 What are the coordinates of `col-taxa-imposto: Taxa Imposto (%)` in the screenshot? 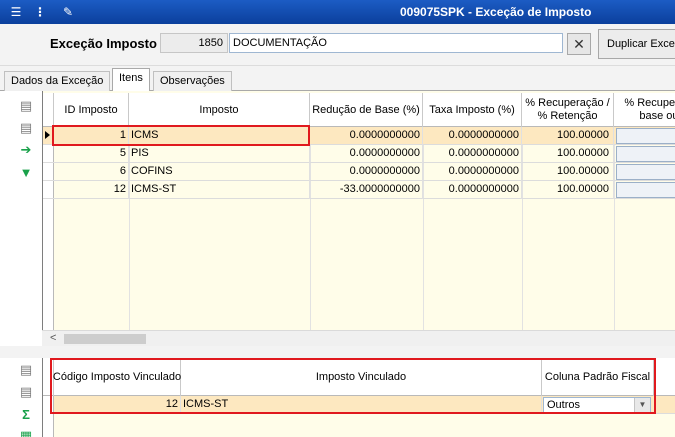 It's located at (472, 110).